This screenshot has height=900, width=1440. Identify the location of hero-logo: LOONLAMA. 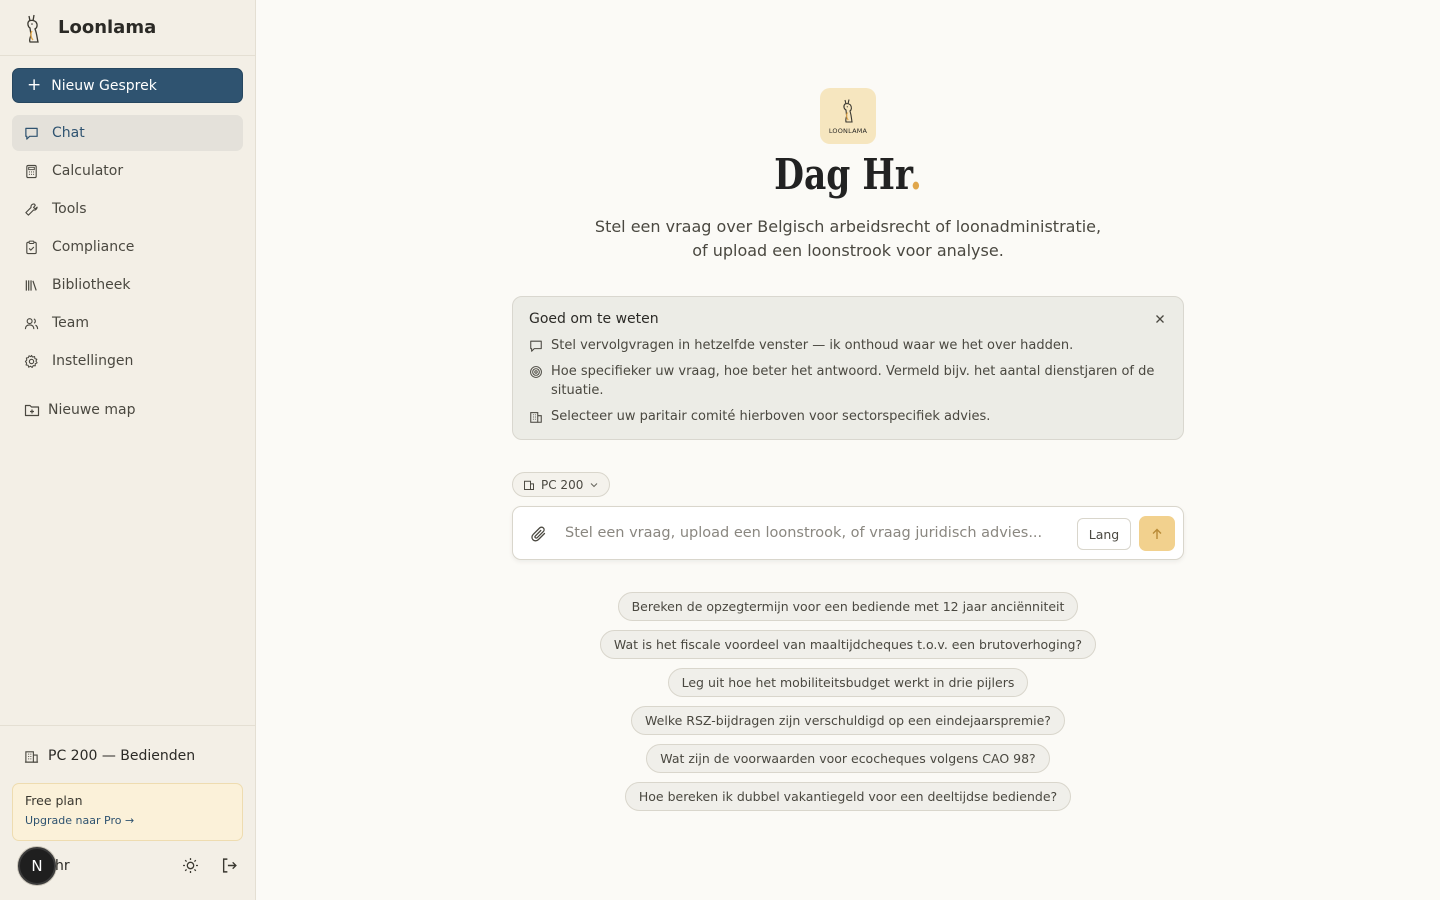
(848, 116).